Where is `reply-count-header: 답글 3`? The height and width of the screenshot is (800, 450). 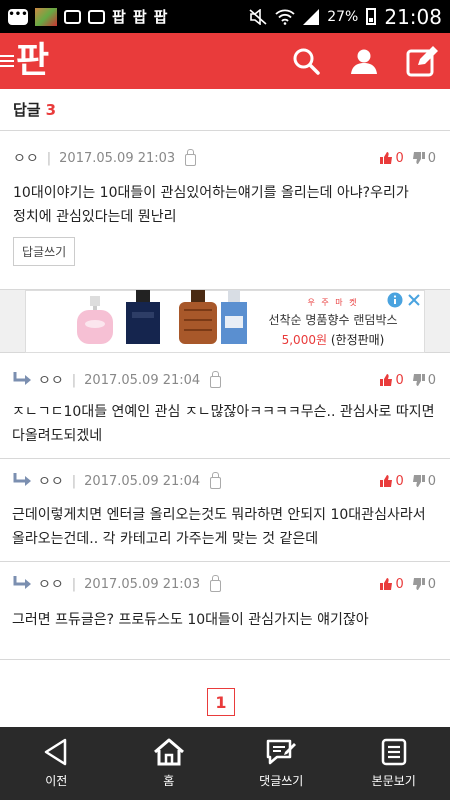 reply-count-header: 답글 3 is located at coordinates (225, 110).